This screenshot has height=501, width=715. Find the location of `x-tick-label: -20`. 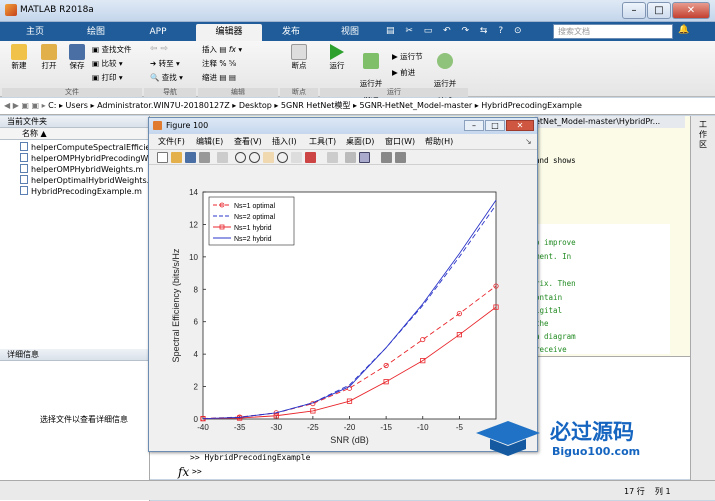

x-tick-label: -20 is located at coordinates (350, 427).